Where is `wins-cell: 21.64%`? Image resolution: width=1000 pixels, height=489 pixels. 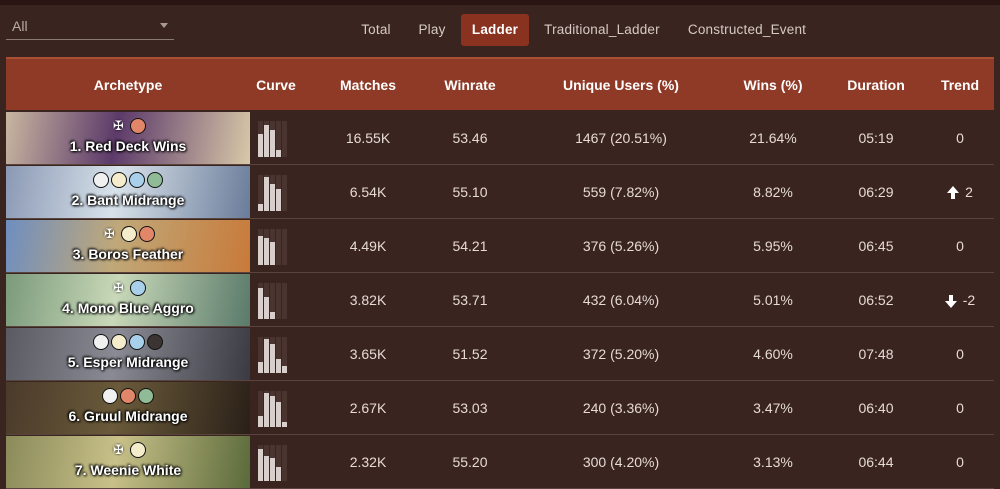
wins-cell: 21.64% is located at coordinates (773, 138).